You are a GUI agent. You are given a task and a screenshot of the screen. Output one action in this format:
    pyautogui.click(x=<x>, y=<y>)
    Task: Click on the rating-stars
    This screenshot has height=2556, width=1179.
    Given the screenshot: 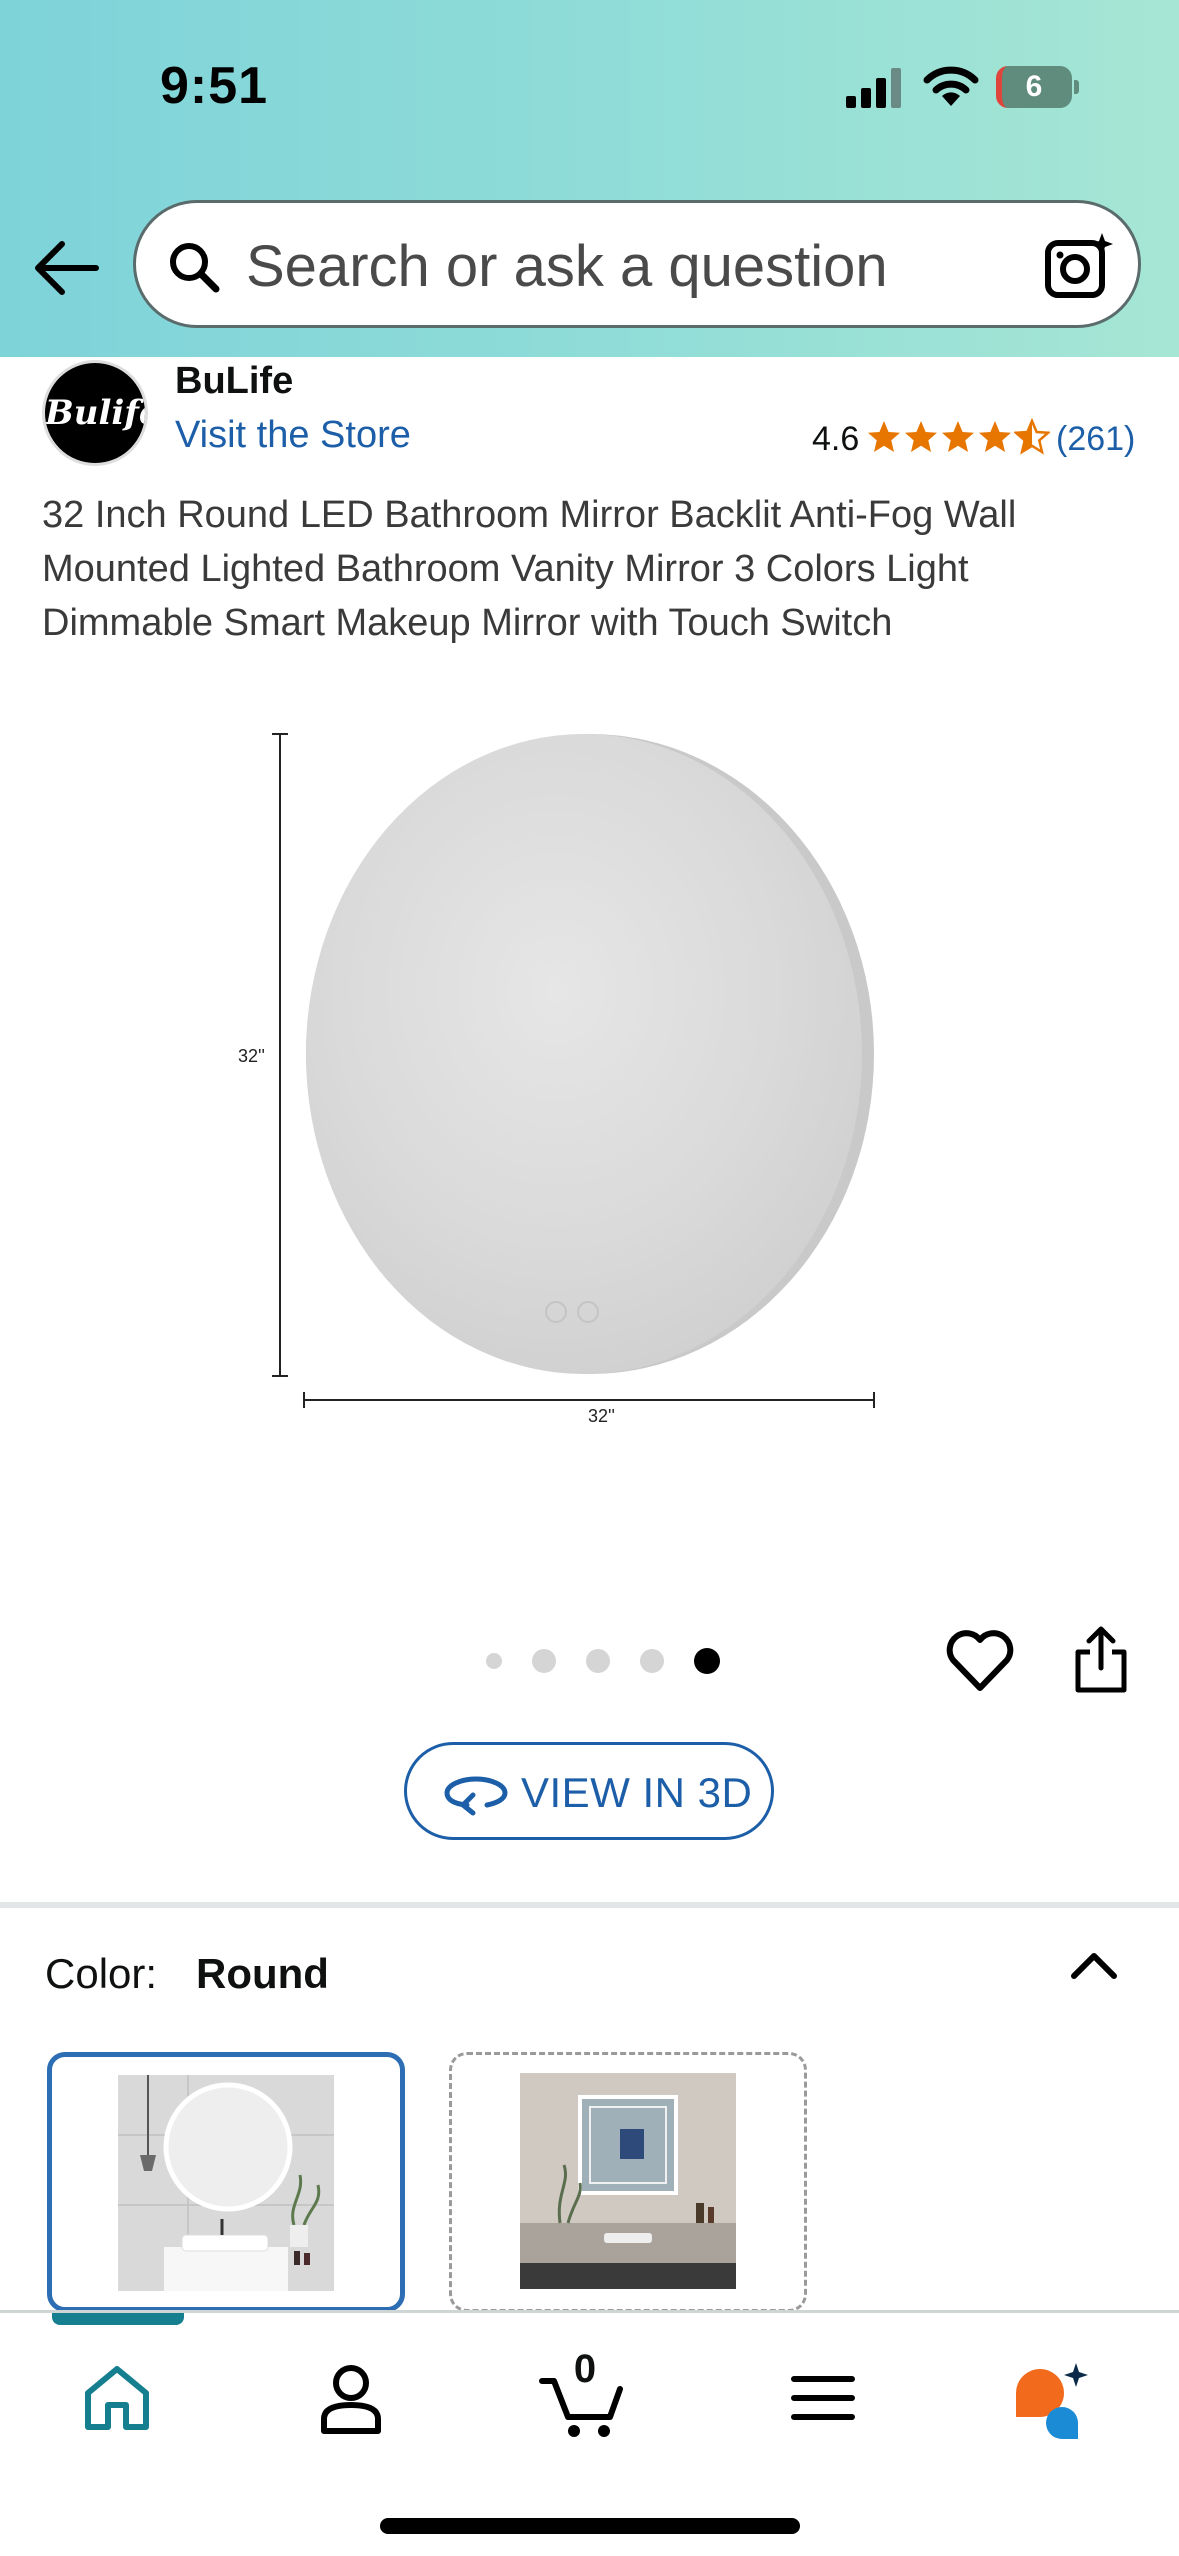 What is the action you would take?
    pyautogui.click(x=958, y=437)
    